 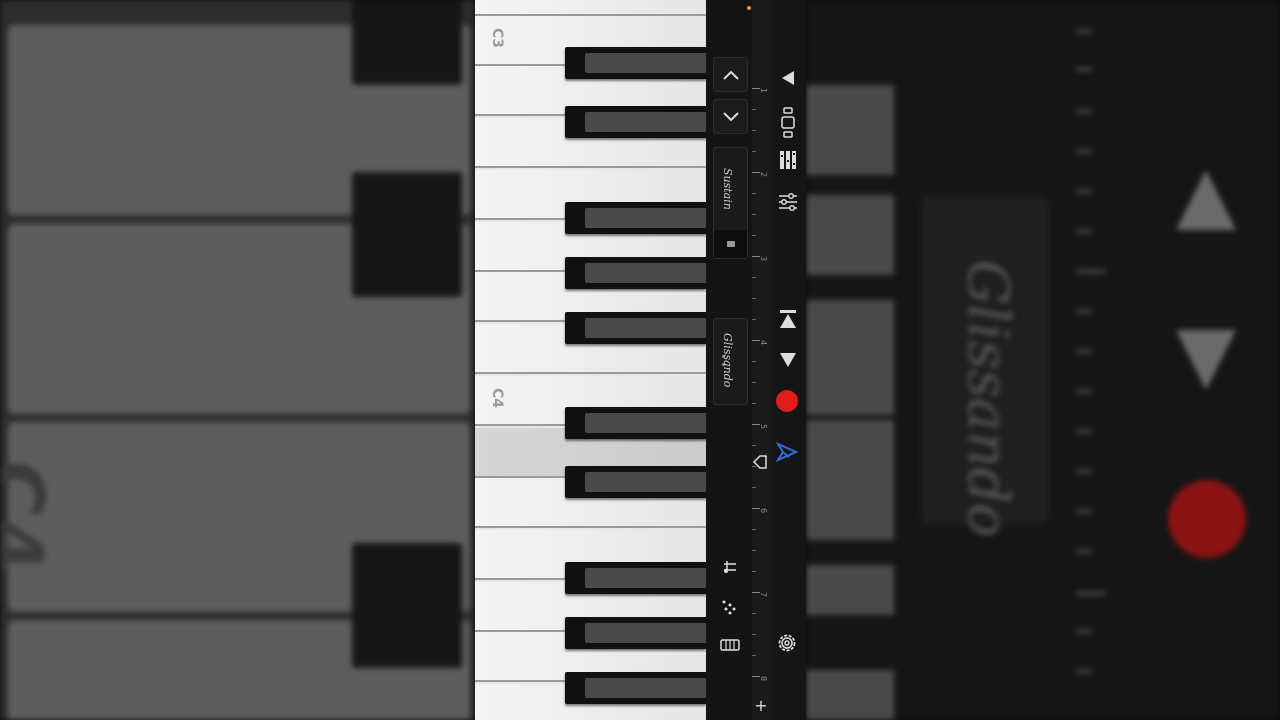 I want to click on mixer-button, so click(x=788, y=202).